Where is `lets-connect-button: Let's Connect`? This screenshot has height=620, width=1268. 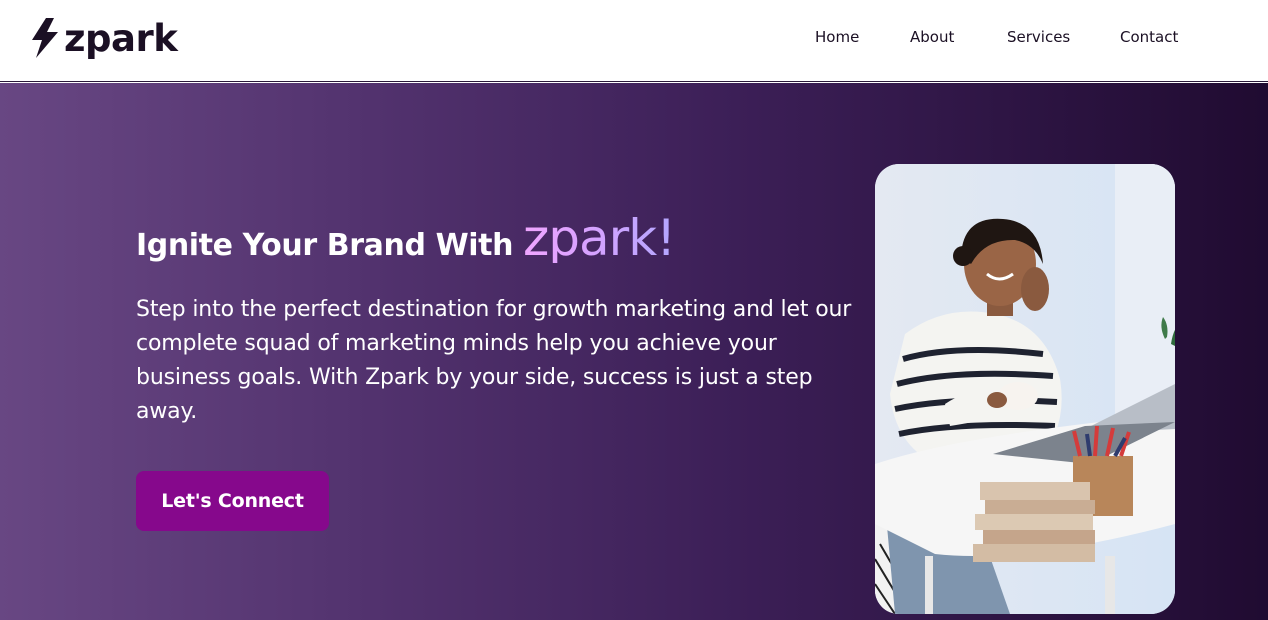
lets-connect-button: Let's Connect is located at coordinates (232, 501).